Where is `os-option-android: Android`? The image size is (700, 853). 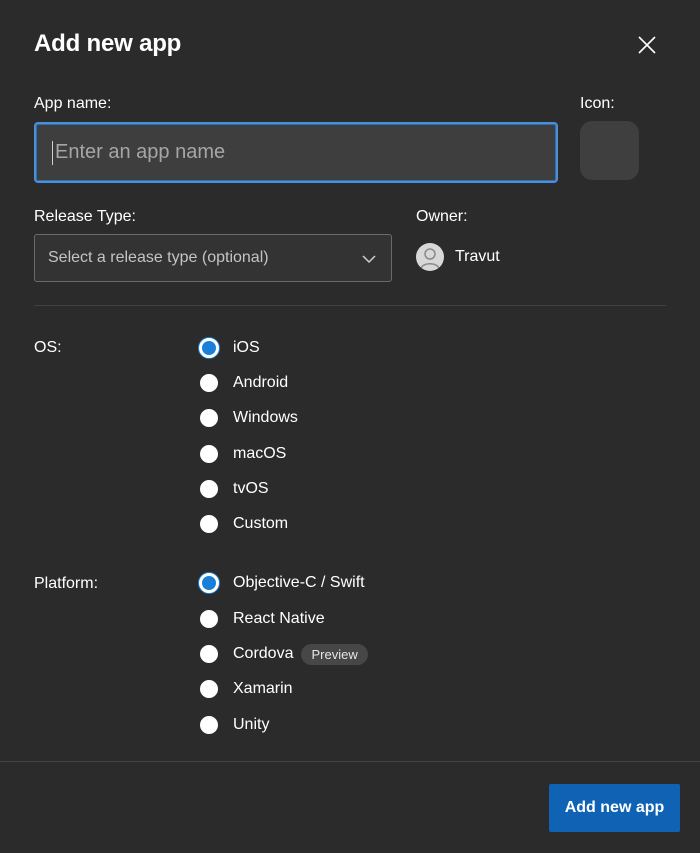 os-option-android: Android is located at coordinates (244, 383).